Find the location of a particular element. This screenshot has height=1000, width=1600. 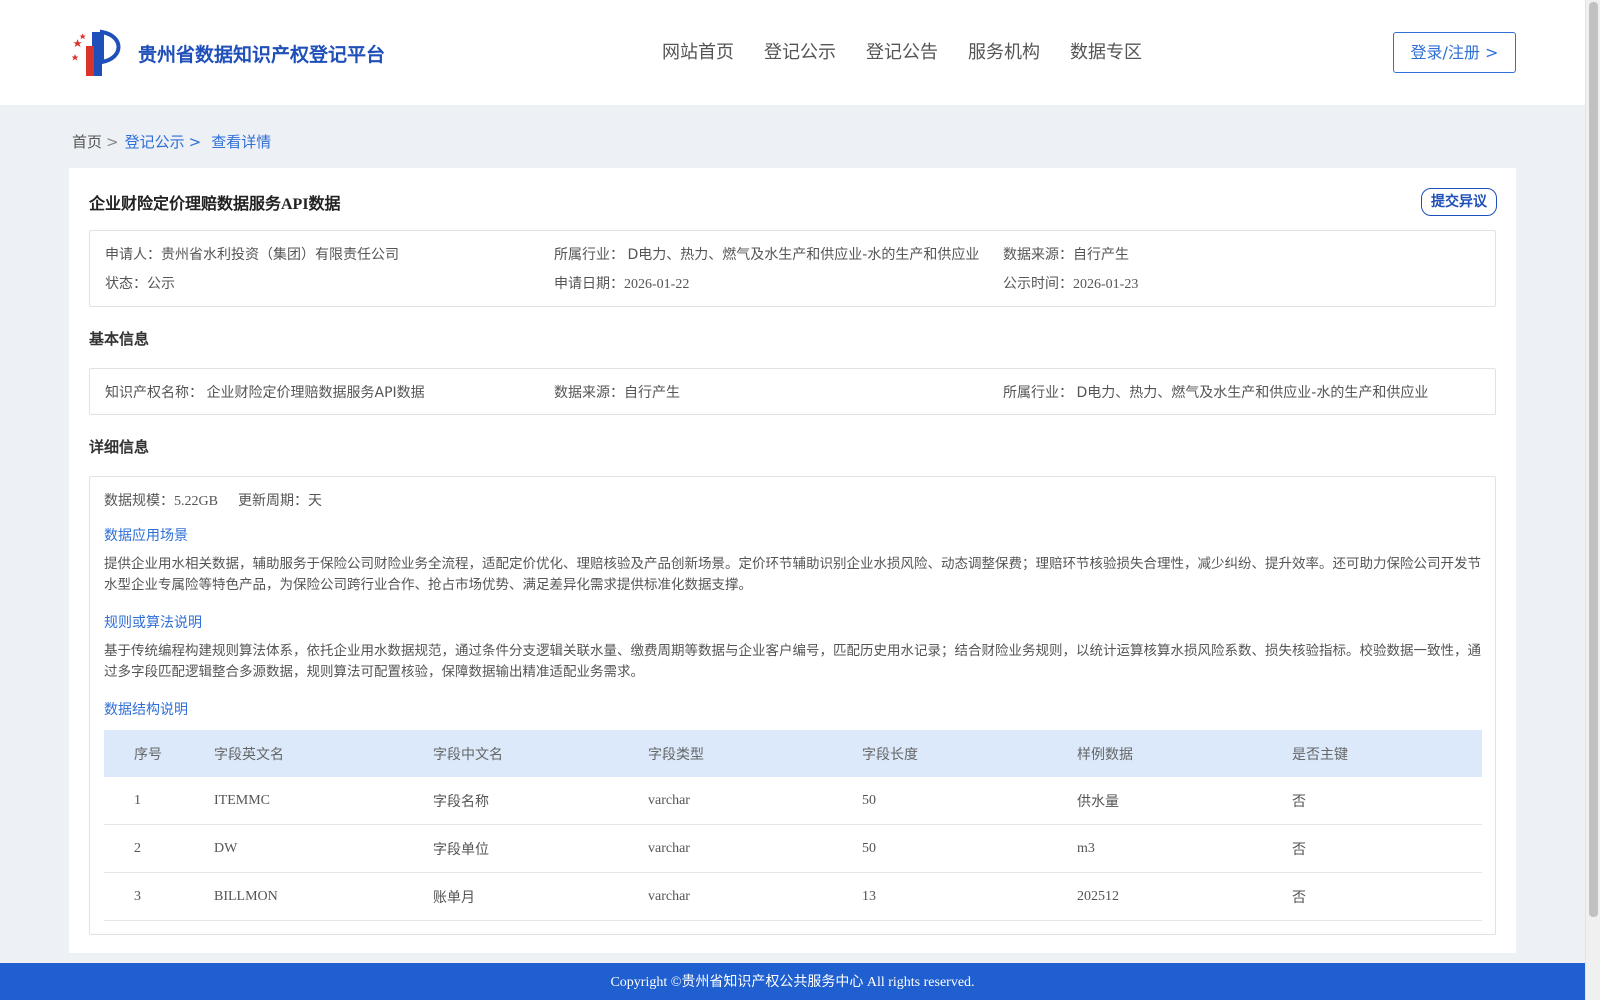

submit-objection-button: 提交异议 is located at coordinates (1459, 202).